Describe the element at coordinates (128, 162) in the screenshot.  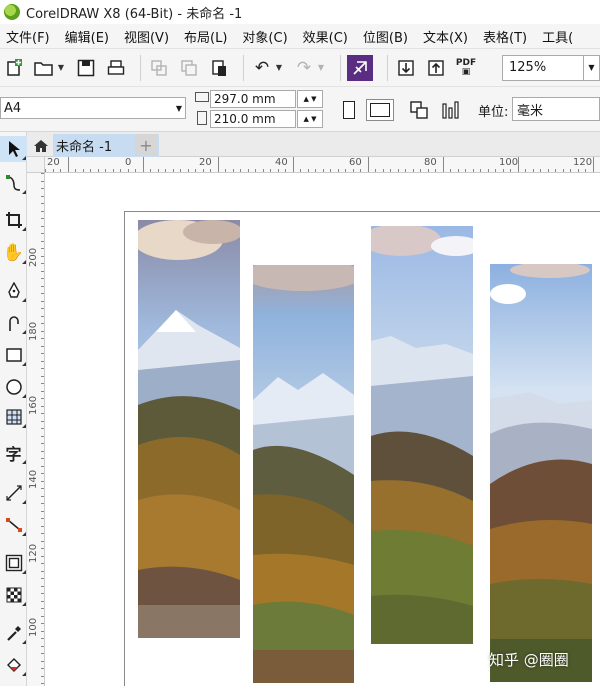
I see `horizontal-ruler-label: 0` at that location.